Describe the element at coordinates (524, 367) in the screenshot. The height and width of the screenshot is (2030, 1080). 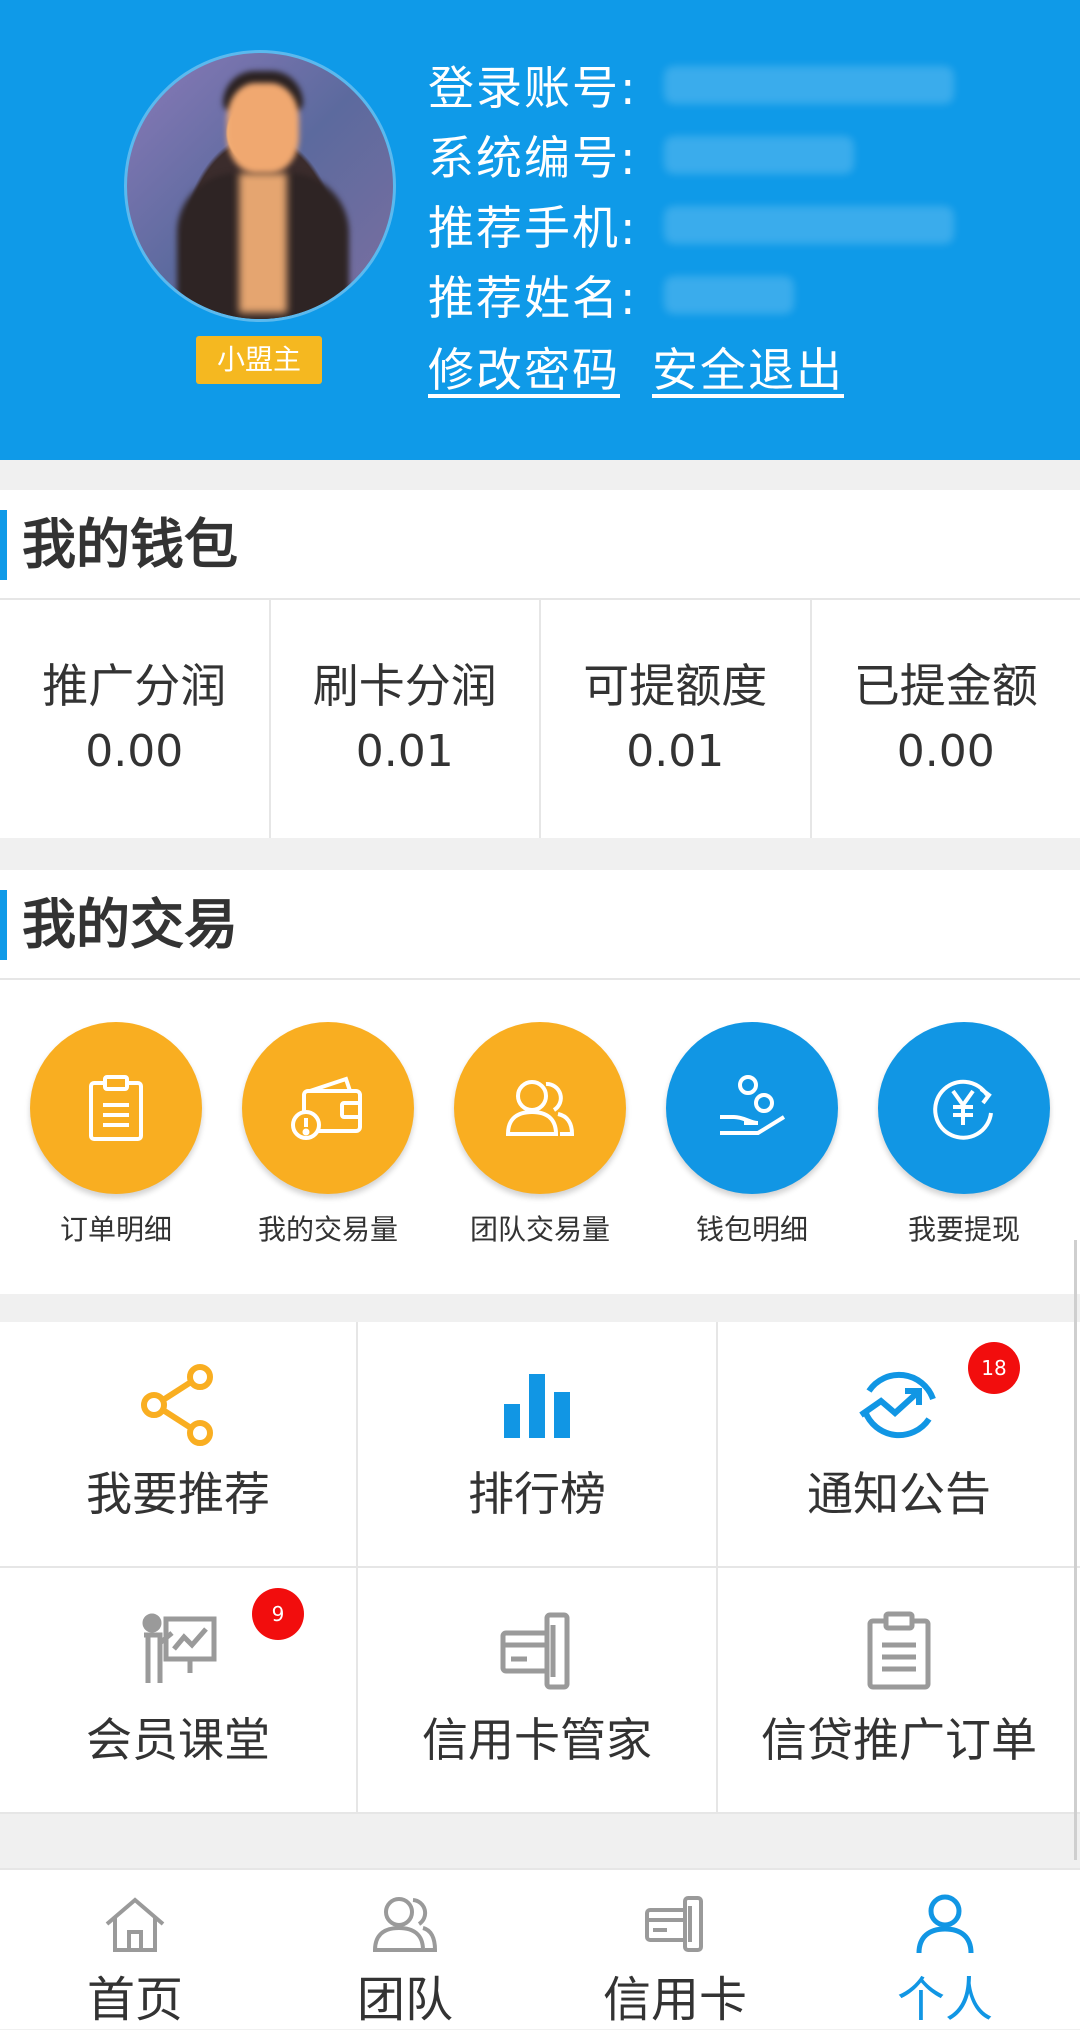
I see `change-password-link: 修改密码` at that location.